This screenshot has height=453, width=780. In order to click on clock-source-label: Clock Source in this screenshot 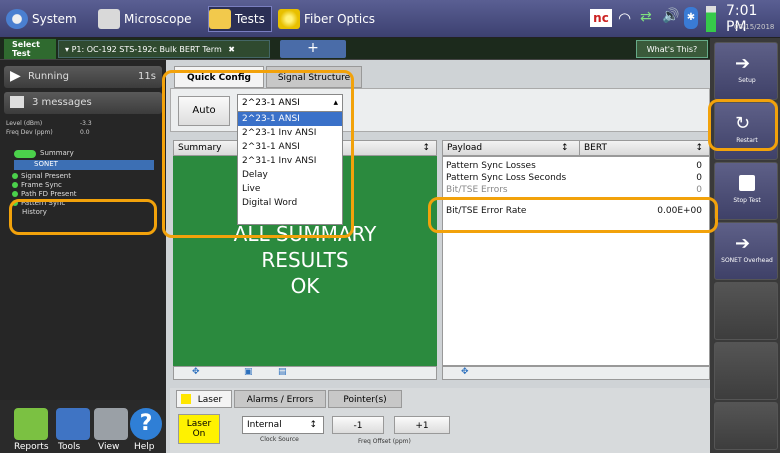, I will do `click(279, 439)`.